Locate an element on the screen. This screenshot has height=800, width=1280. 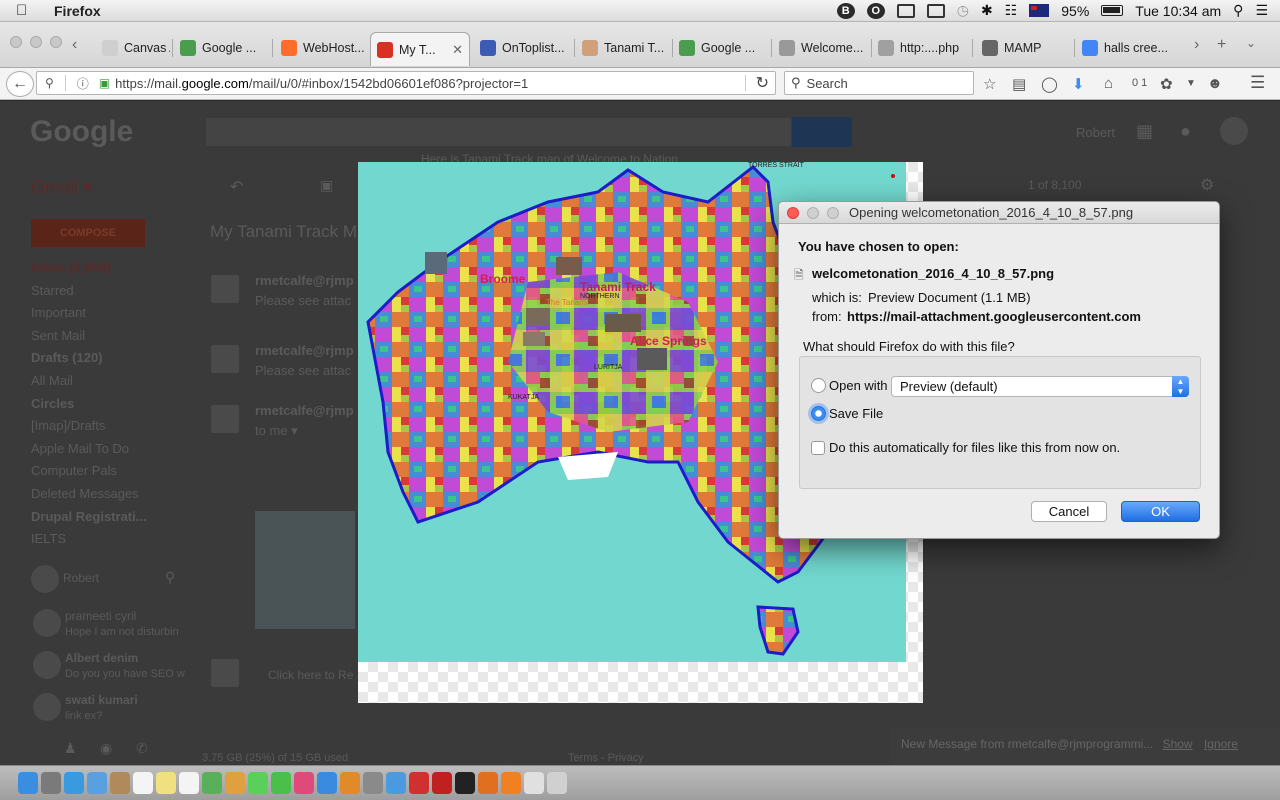
window-zoom-button is located at coordinates (56, 42).